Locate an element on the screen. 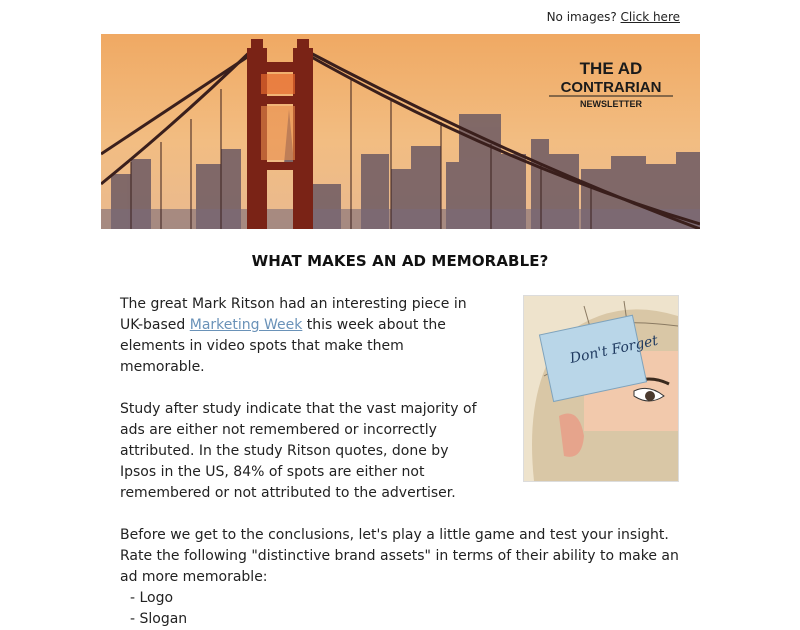 The image size is (800, 630). article-headline: WHAT MAKES AN AD MEMORABLE? is located at coordinates (400, 261).